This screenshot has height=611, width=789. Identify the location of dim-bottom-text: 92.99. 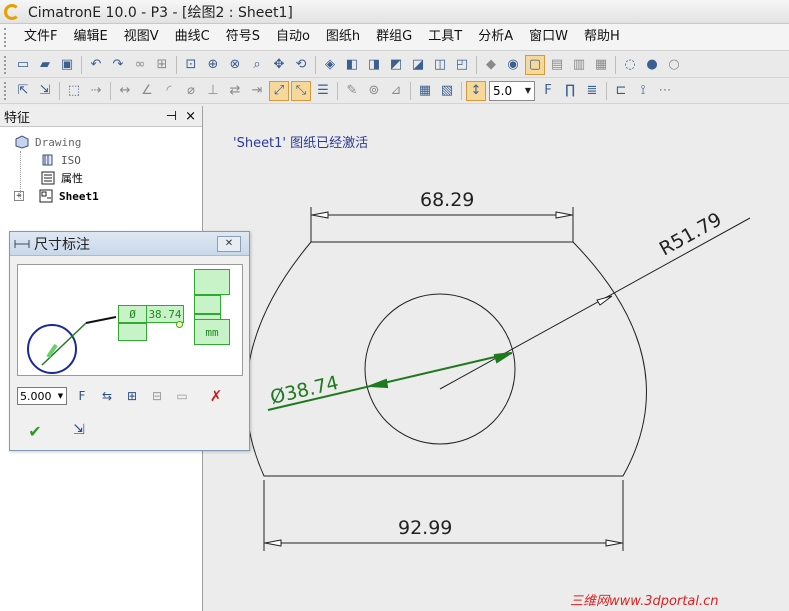
(425, 528).